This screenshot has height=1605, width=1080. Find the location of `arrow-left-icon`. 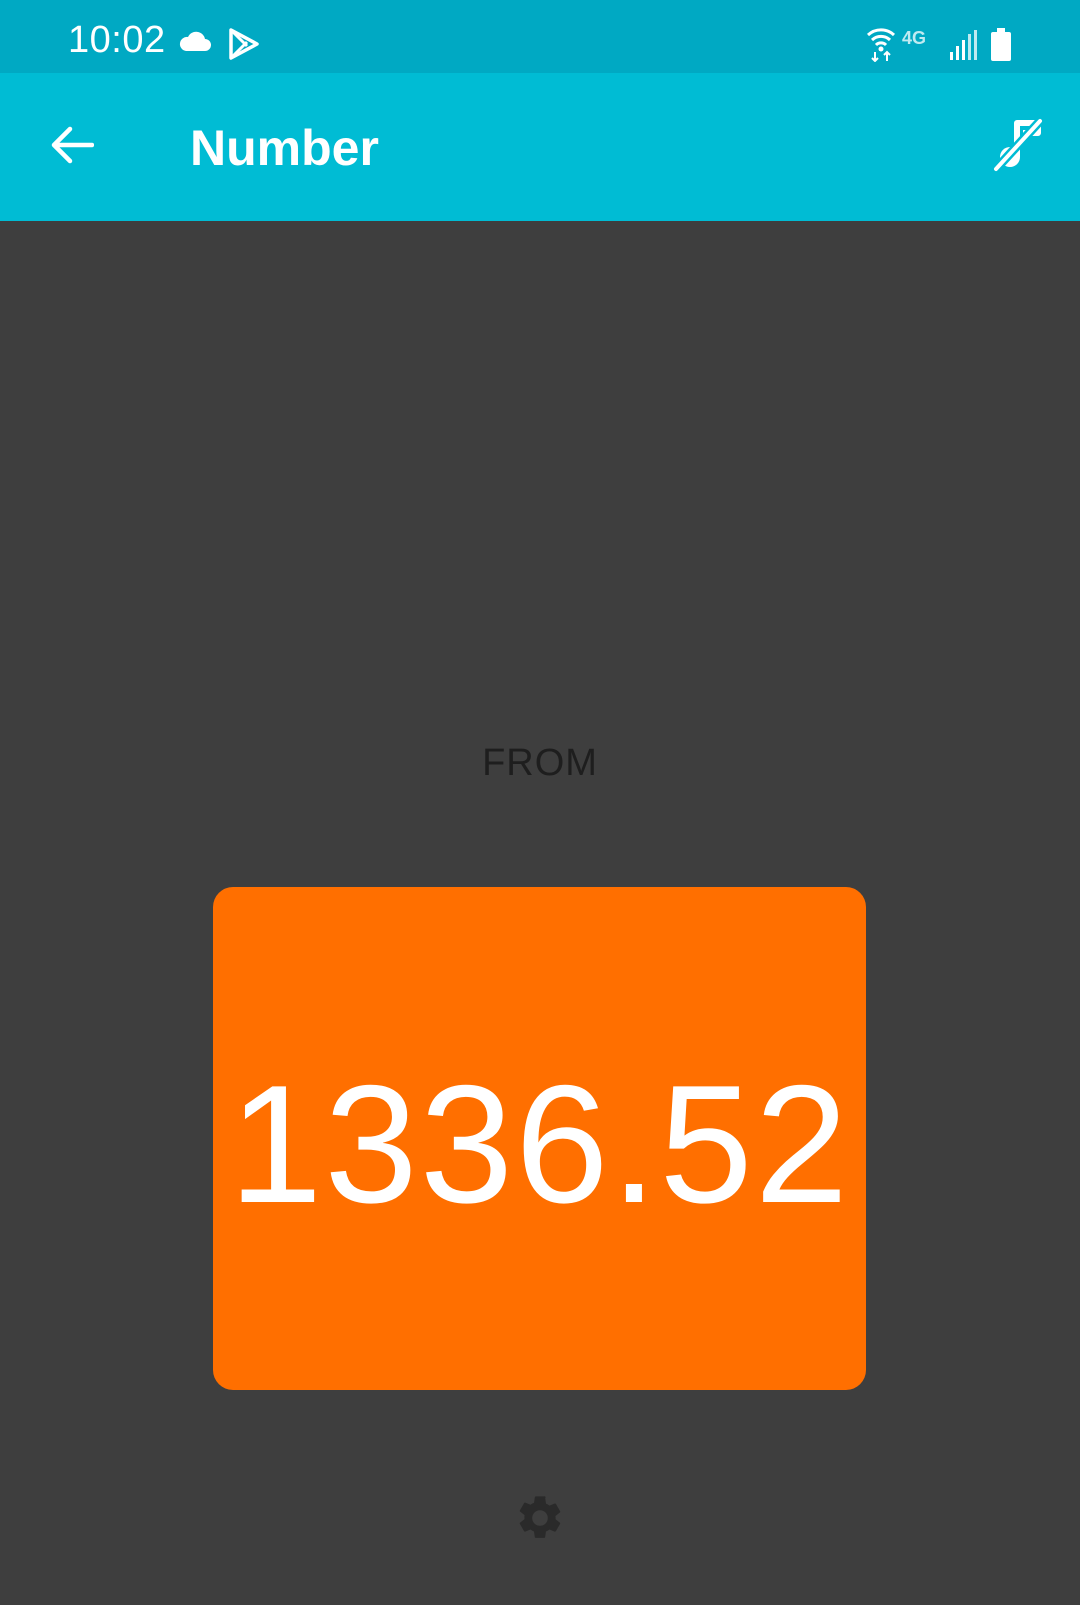

arrow-left-icon is located at coordinates (72, 147).